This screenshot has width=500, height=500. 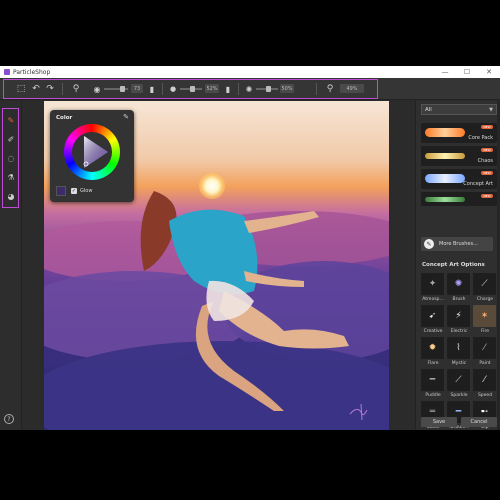 What do you see at coordinates (330, 89) in the screenshot?
I see `zoom-icon: ⚲` at bounding box center [330, 89].